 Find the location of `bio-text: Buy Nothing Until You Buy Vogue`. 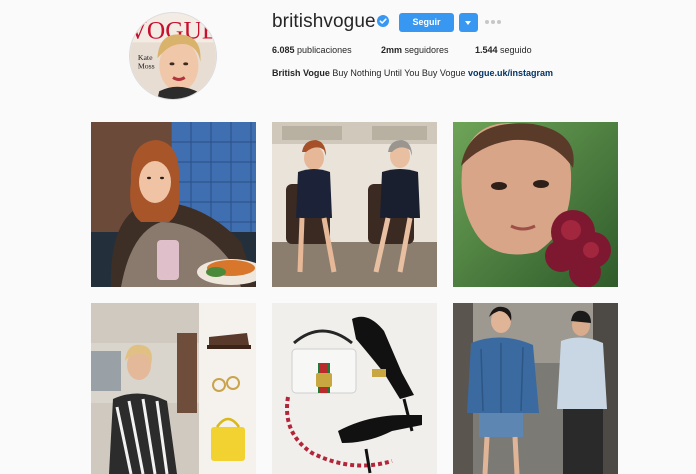

bio-text: Buy Nothing Until You Buy Vogue is located at coordinates (399, 73).